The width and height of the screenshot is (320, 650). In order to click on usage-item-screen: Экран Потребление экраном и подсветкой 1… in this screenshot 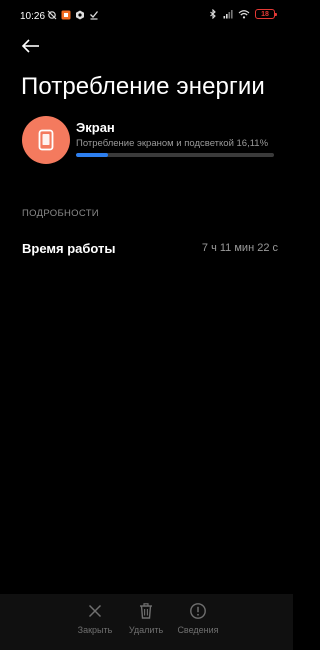, I will do `click(150, 141)`.